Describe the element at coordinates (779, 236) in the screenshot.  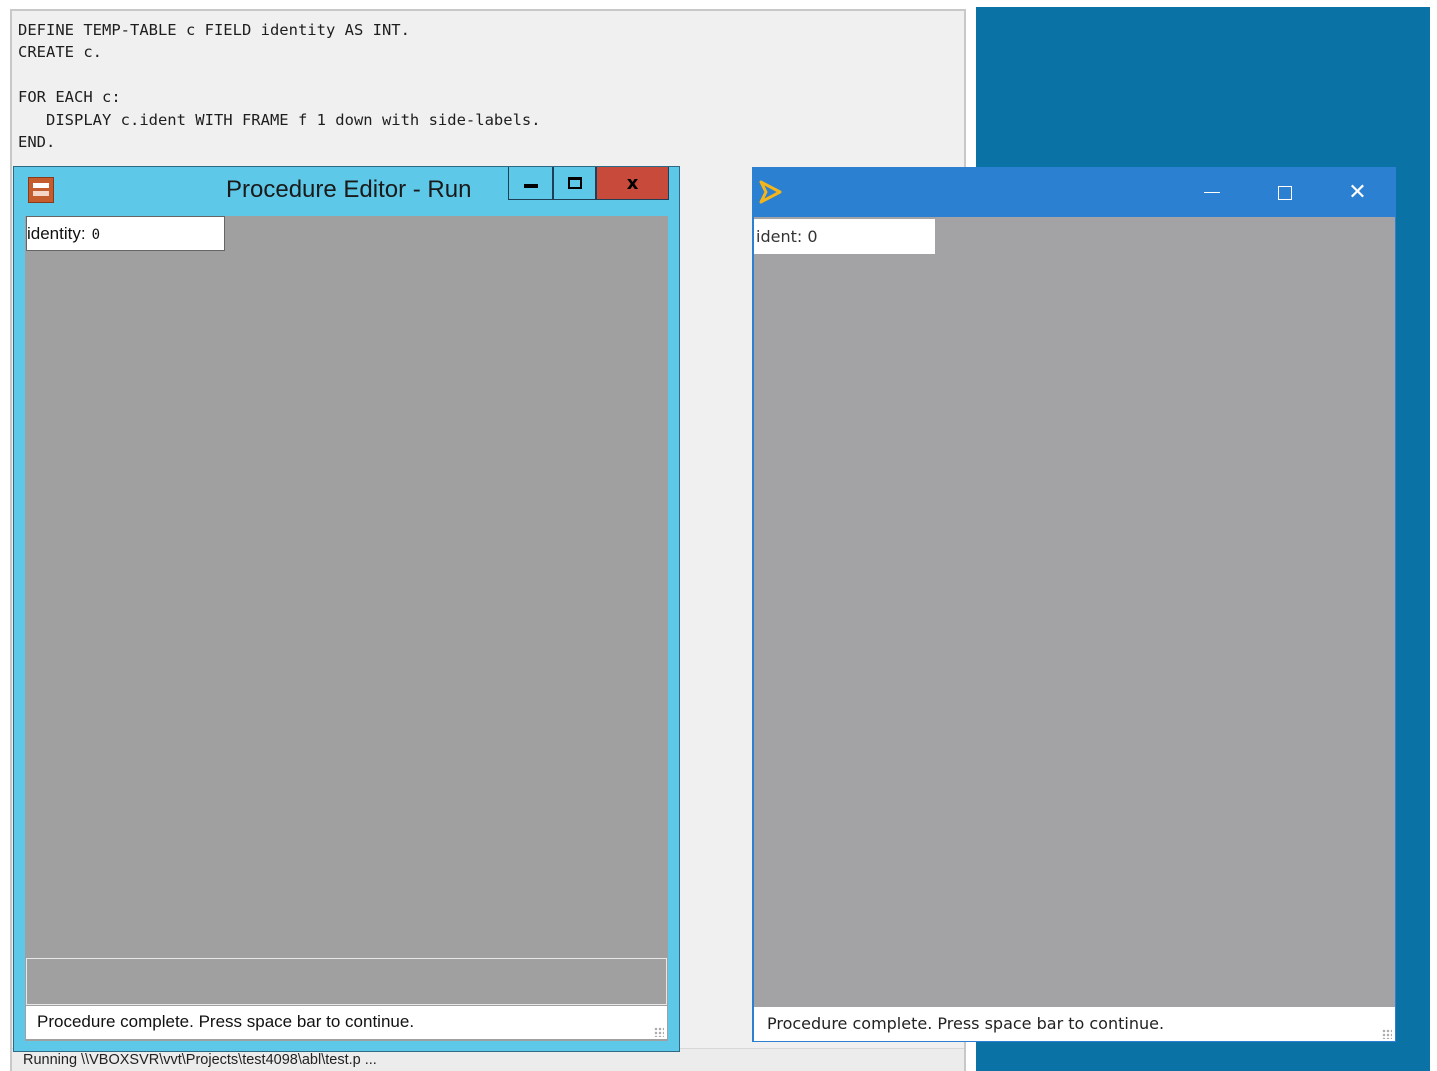
I see `field-label: ident:` at that location.